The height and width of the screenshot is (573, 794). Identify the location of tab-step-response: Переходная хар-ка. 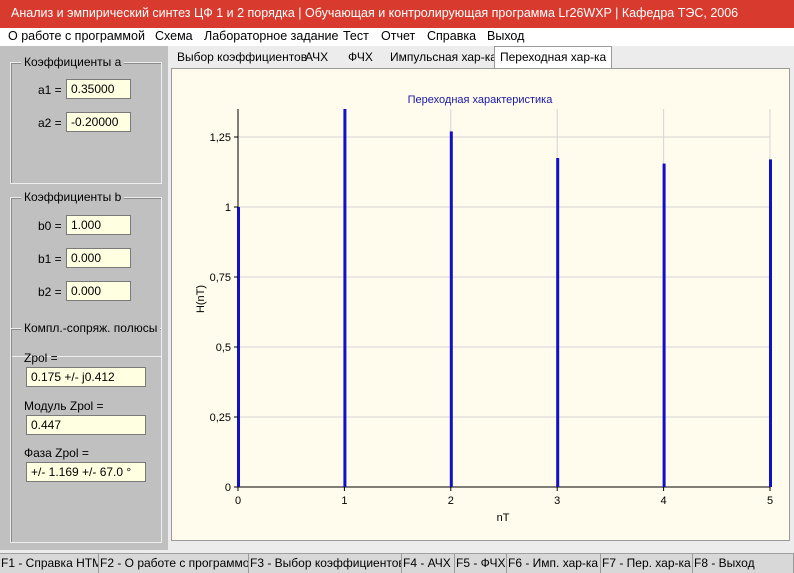
(553, 57).